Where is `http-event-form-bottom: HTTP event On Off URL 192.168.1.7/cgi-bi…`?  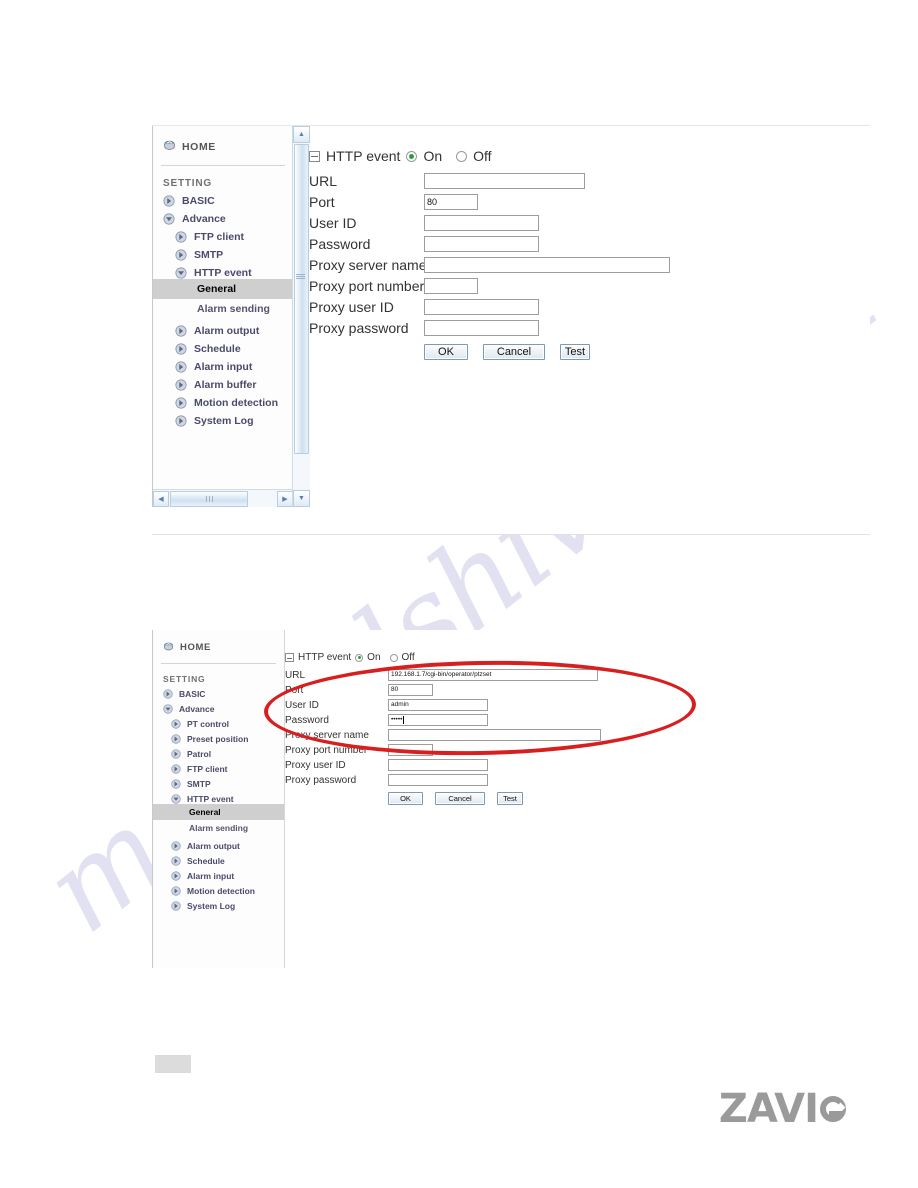 http-event-form-bottom: HTTP event On Off URL 192.168.1.7/cgi-bi… is located at coordinates (443, 728).